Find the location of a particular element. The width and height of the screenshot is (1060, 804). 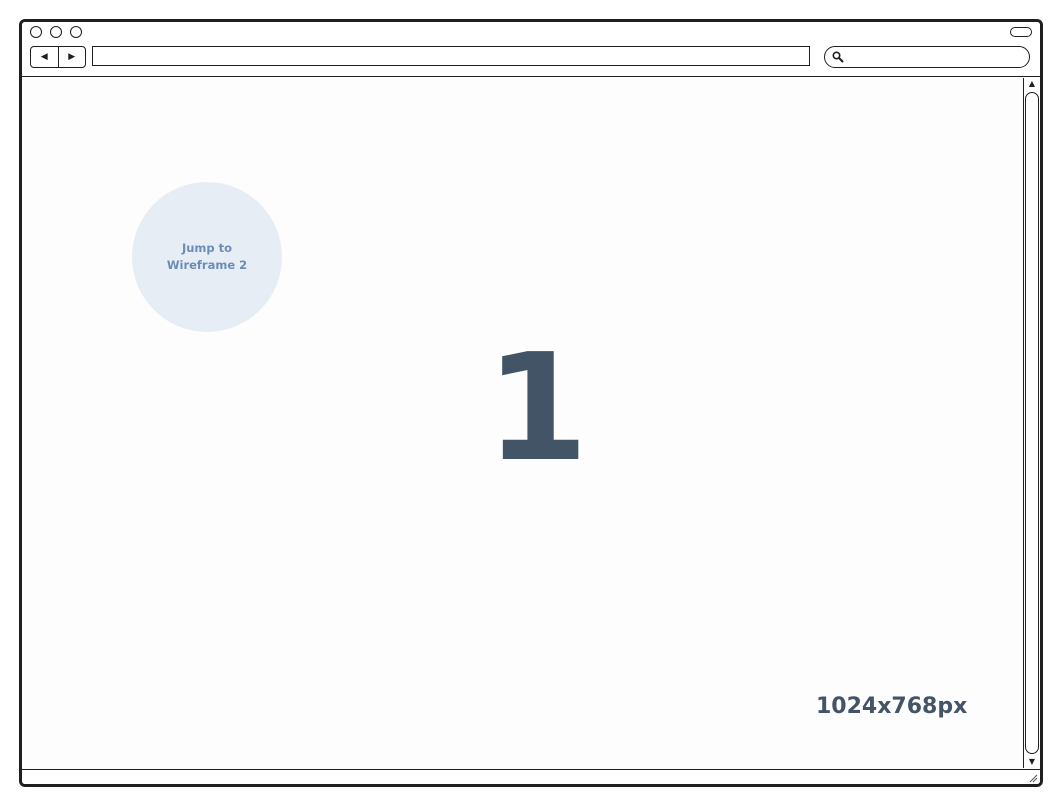

forward-button: ▶ is located at coordinates (71, 57).